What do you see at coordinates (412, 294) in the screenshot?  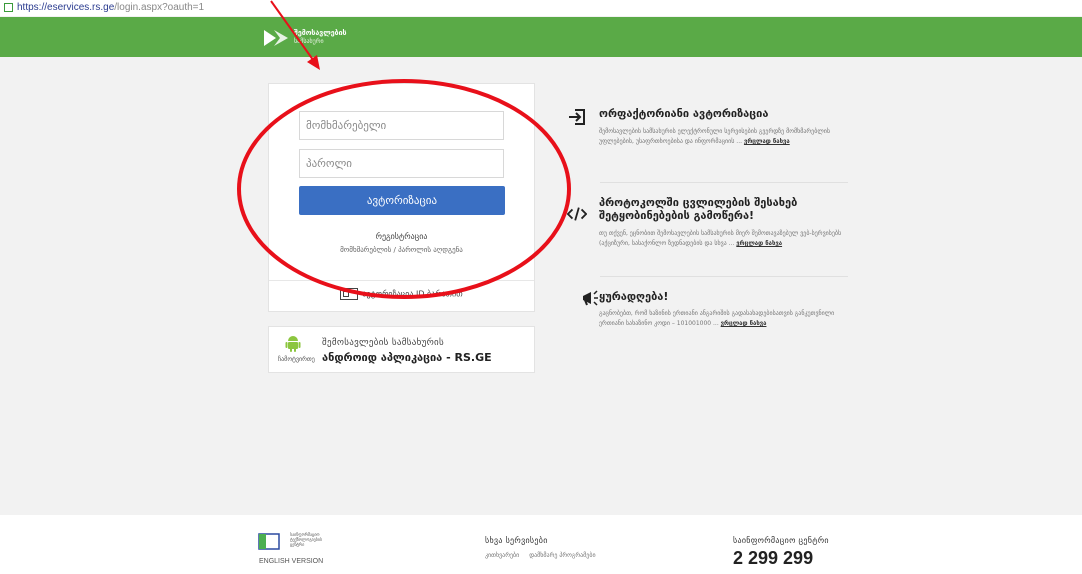 I see `id-card-login-label: ავტორიზაცია ID ბარათით` at bounding box center [412, 294].